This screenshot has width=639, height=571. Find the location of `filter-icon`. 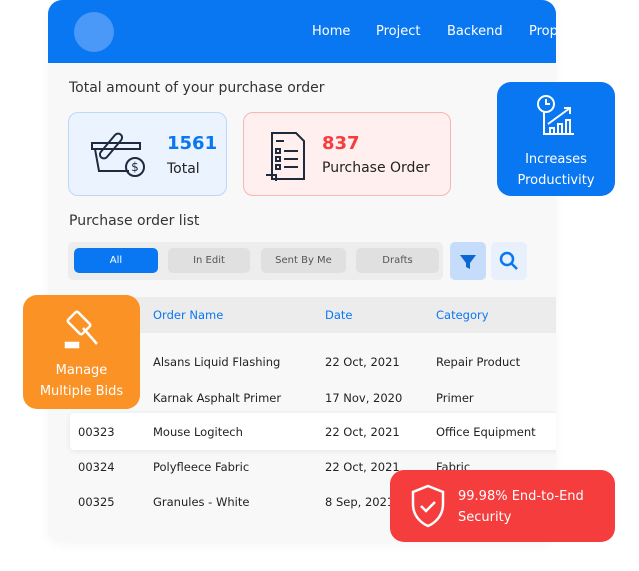

filter-icon is located at coordinates (468, 262).